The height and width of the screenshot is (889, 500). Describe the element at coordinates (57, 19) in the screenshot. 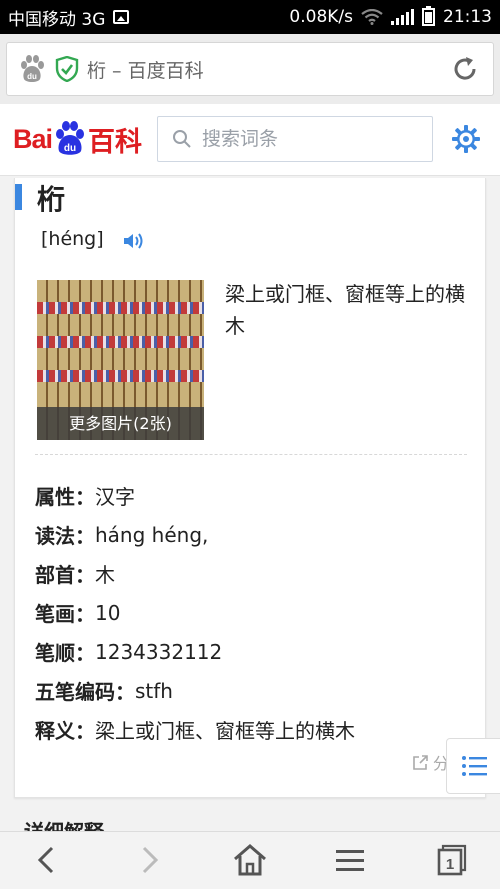

I see `carrier-label: 中国移动 3G` at that location.